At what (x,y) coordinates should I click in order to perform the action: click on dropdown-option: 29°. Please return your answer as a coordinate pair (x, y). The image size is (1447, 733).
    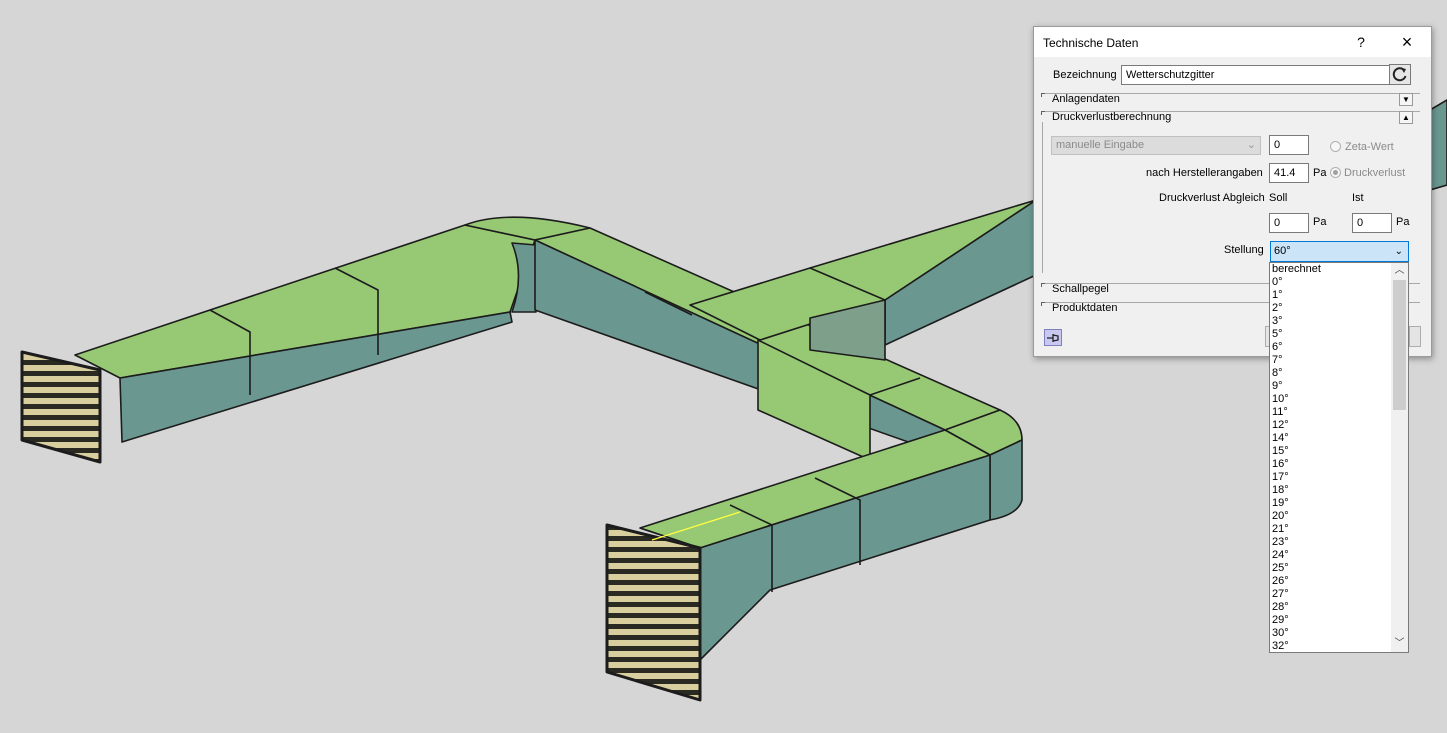
    Looking at the image, I should click on (1331, 620).